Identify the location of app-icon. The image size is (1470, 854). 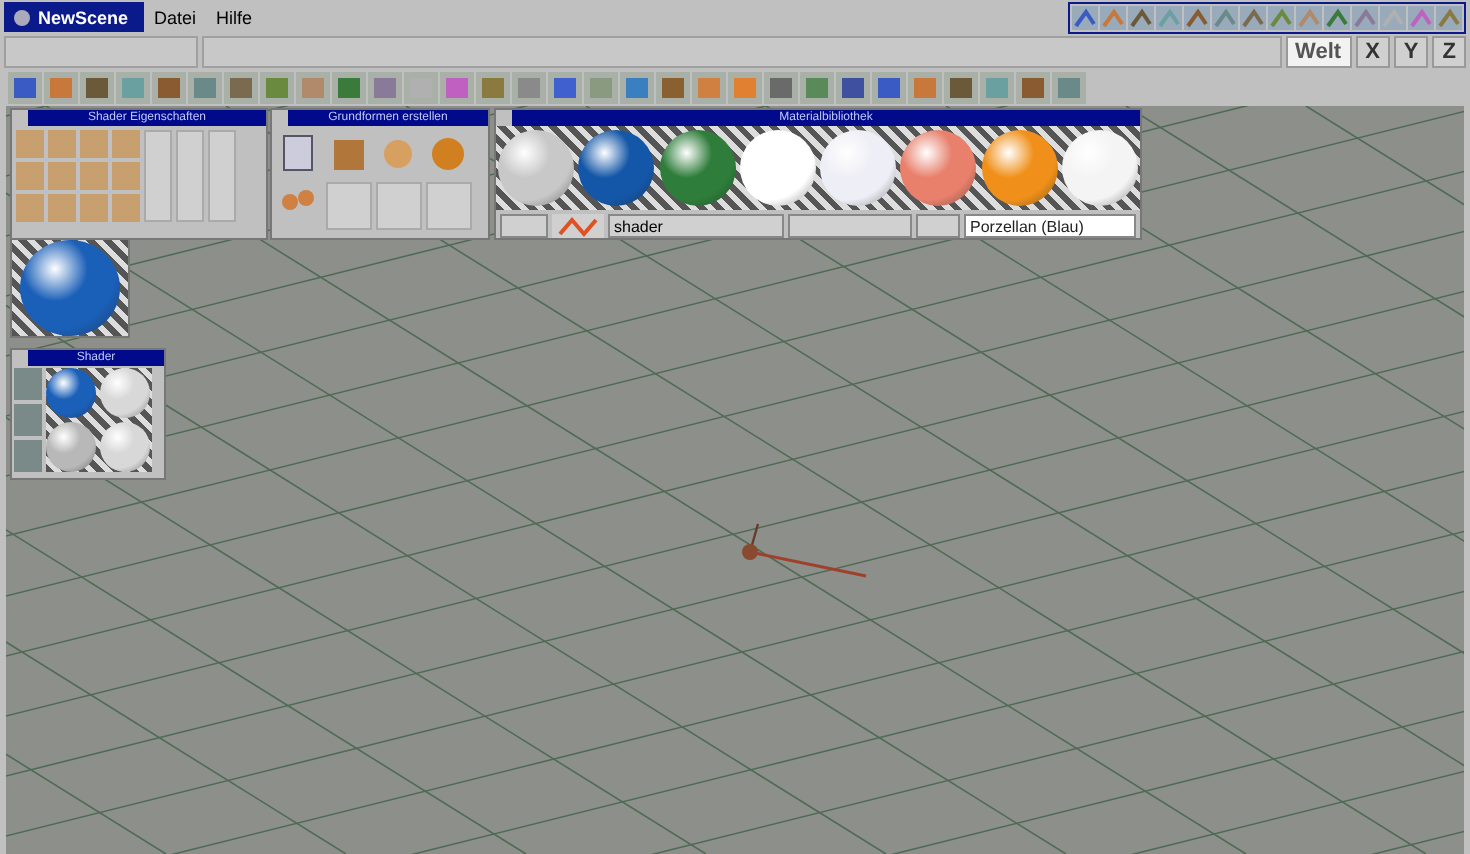
(22, 17).